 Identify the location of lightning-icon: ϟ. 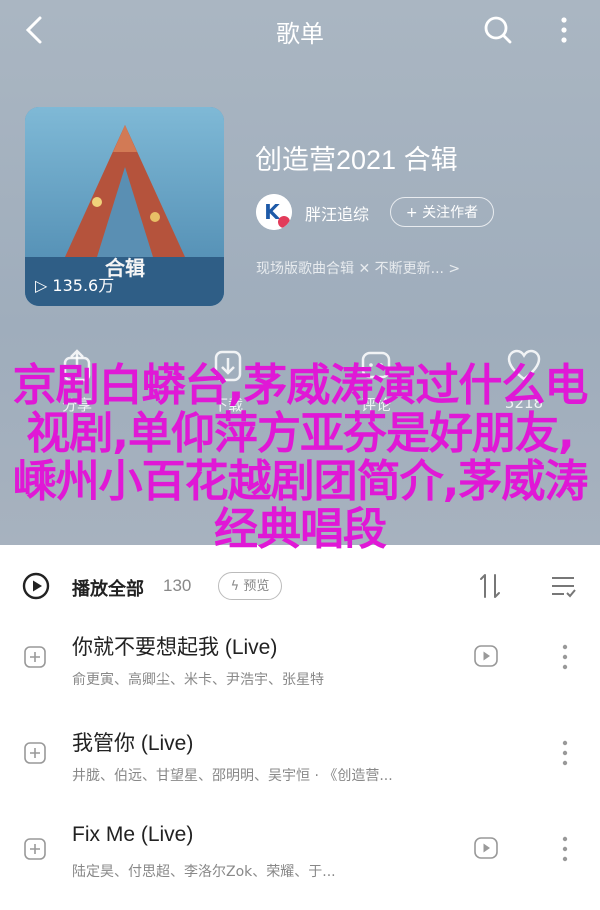
(235, 586).